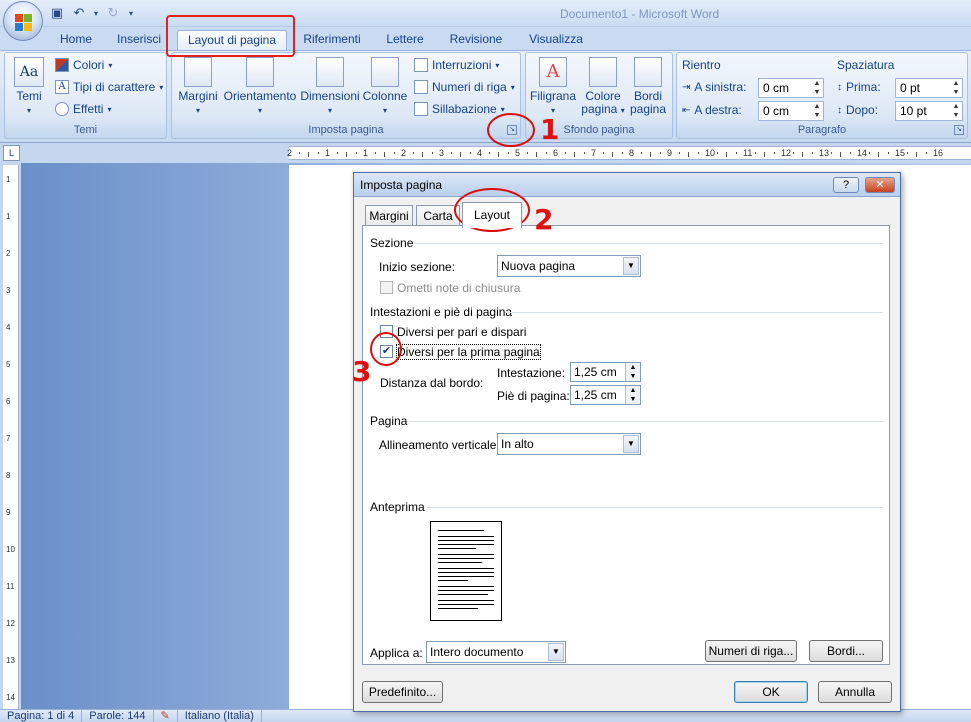 This screenshot has width=971, height=722. Describe the element at coordinates (846, 185) in the screenshot. I see `help-button: ?` at that location.